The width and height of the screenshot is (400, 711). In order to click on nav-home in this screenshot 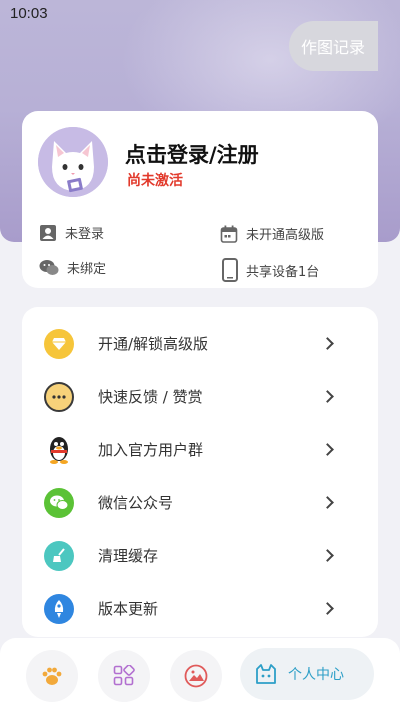, I will do `click(52, 676)`.